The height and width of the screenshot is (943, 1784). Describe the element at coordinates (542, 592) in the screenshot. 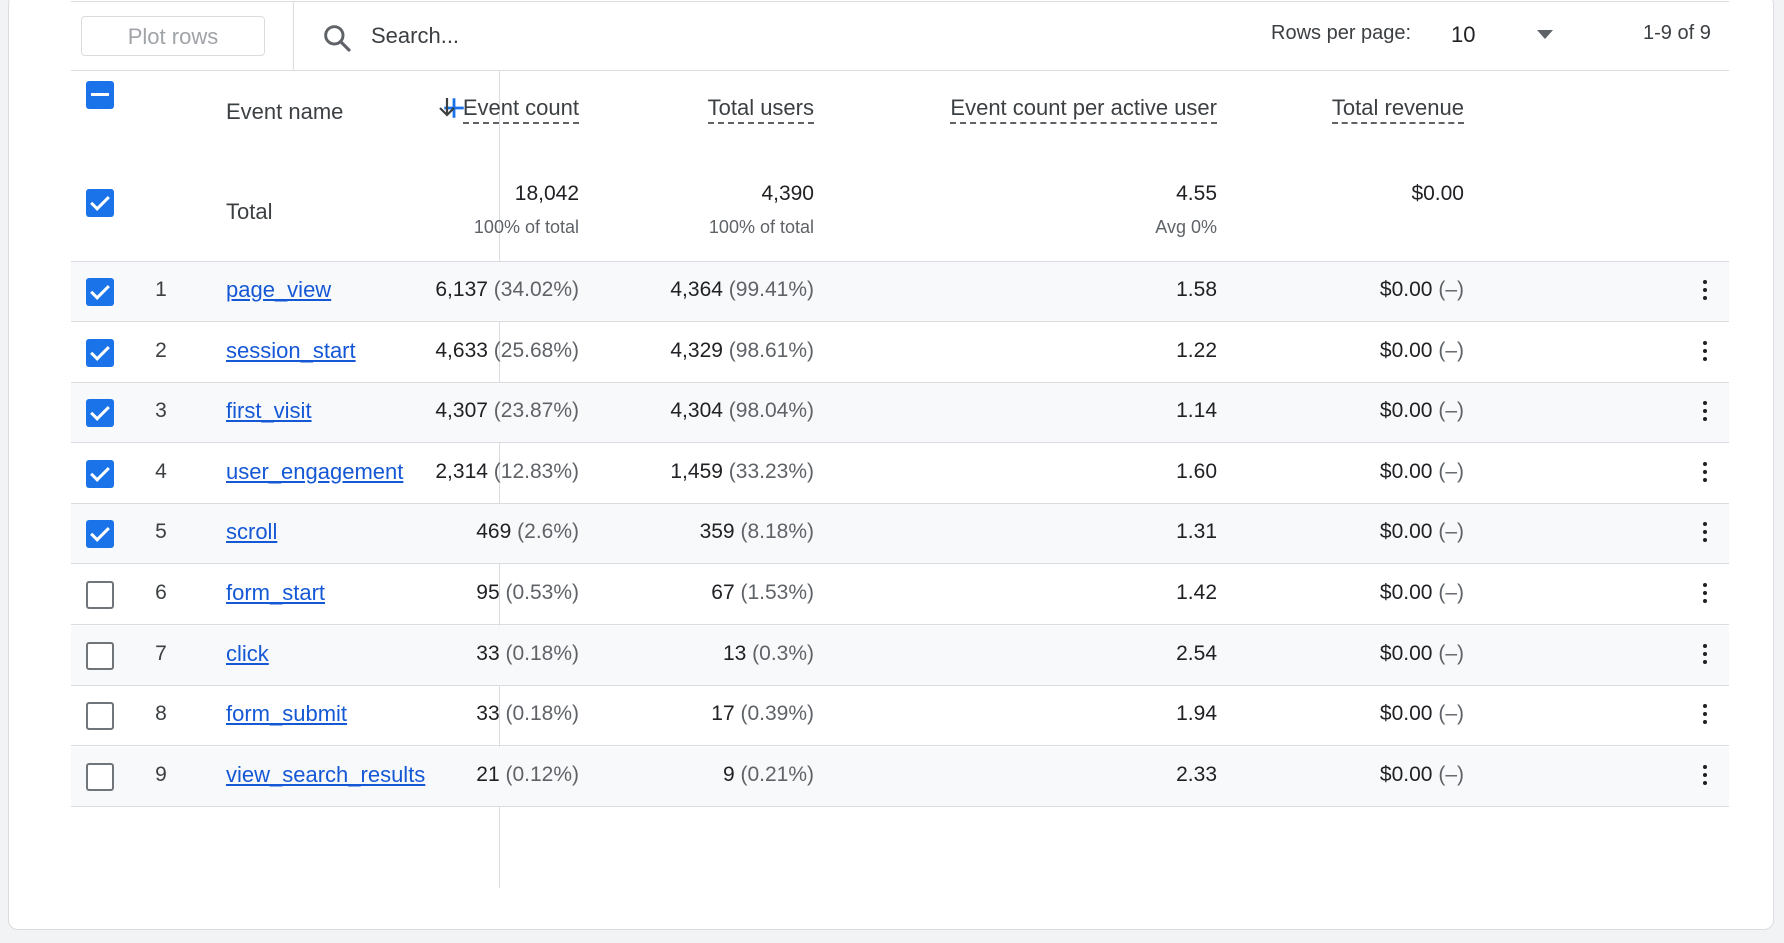

I see `event-count-percent: (0.53%)` at that location.